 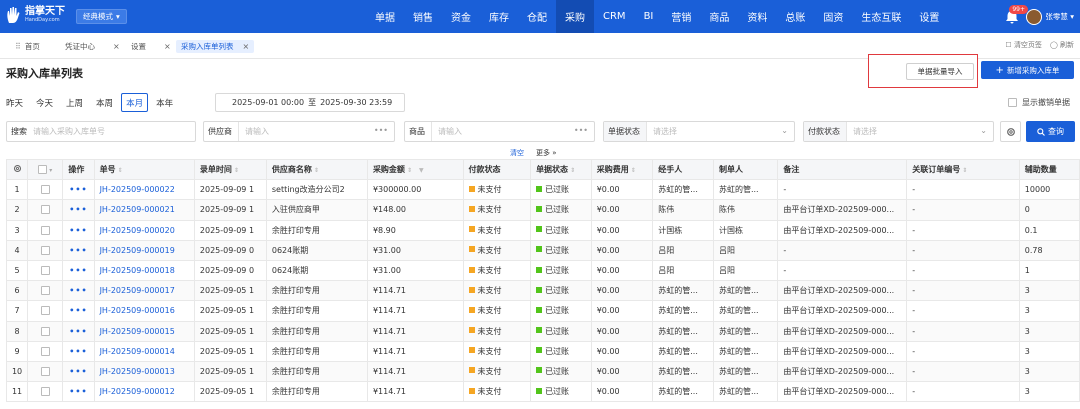 I want to click on header-id: 单号 ⇕, so click(x=144, y=169).